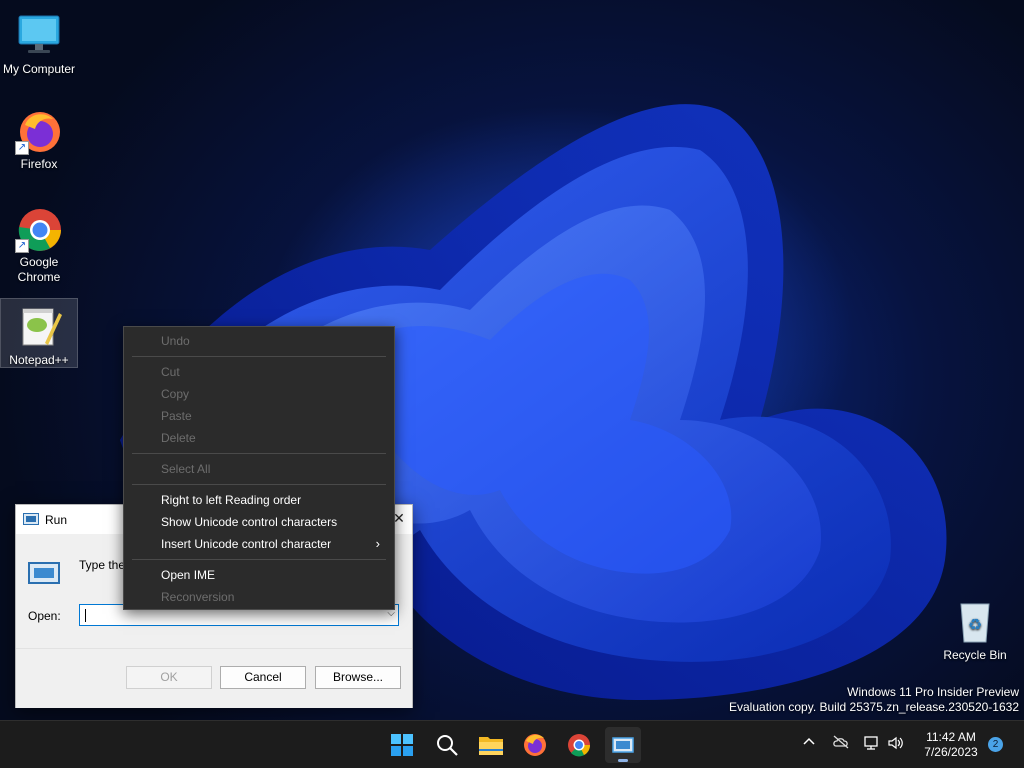  I want to click on volume-icon, so click(896, 745).